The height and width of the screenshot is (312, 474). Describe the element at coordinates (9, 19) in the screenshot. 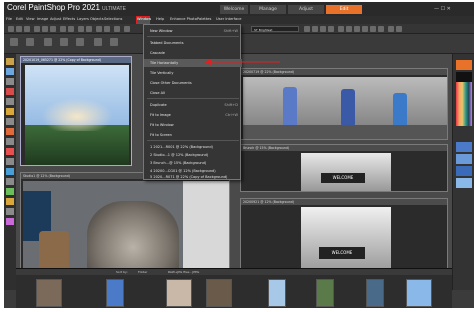

I see `menu-file: File` at that location.